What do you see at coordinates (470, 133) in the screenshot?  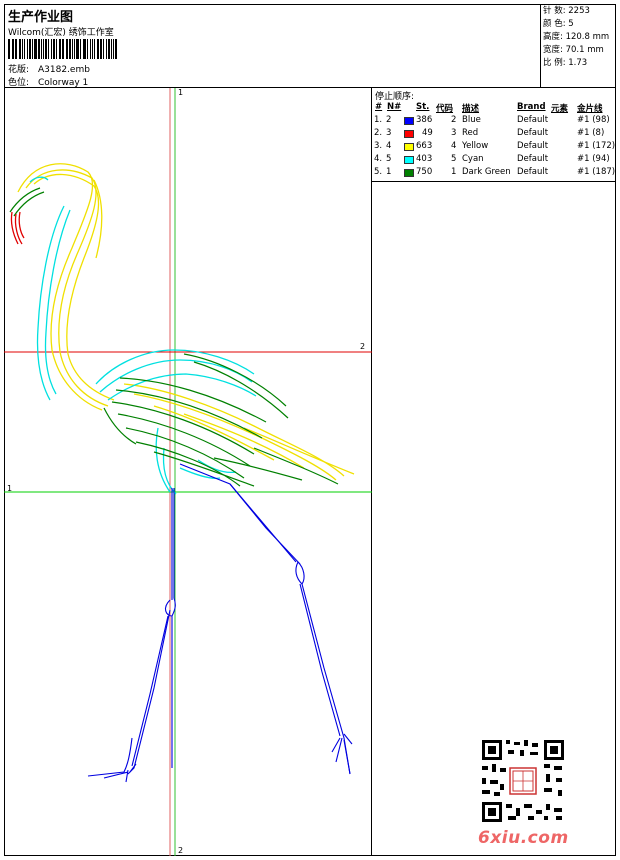 I see `row-desc: Red` at bounding box center [470, 133].